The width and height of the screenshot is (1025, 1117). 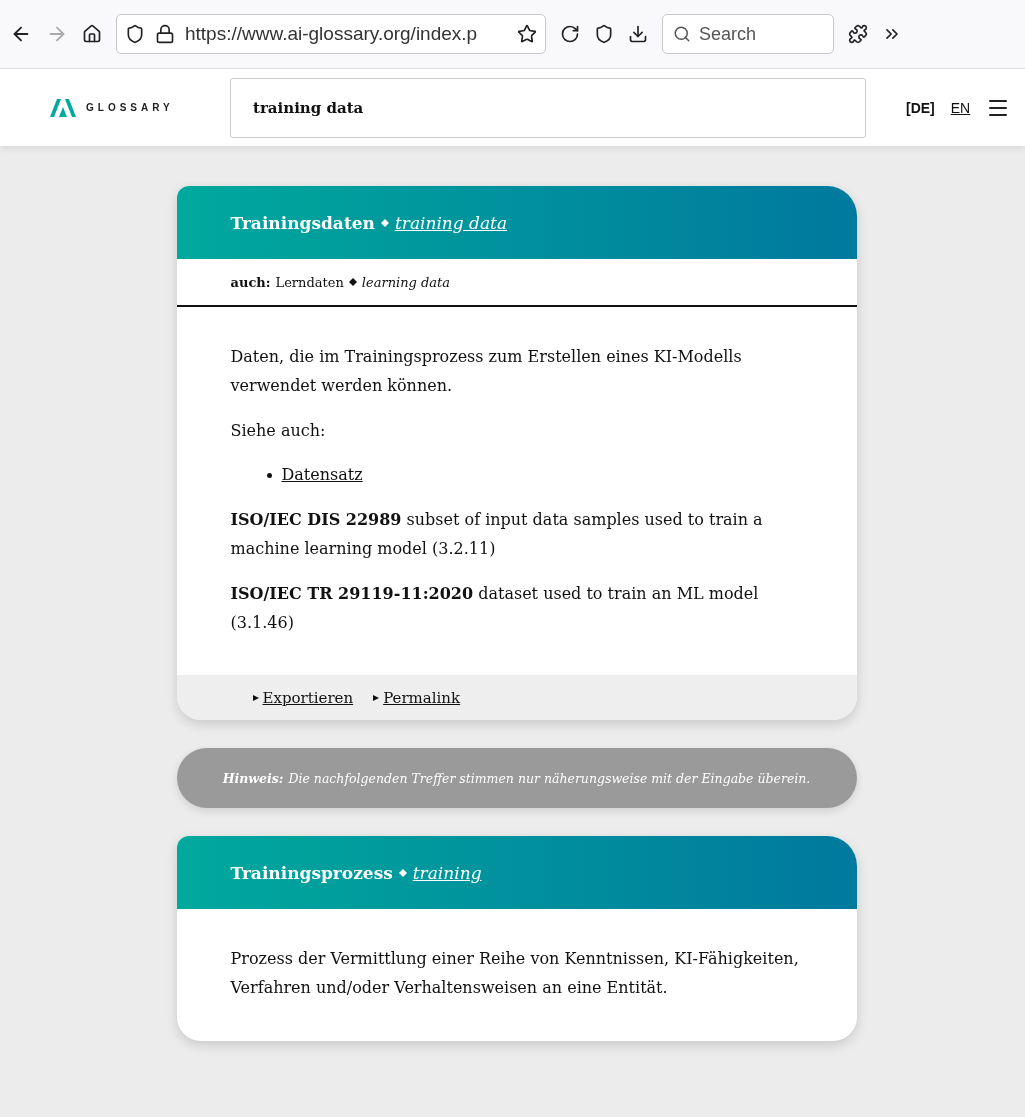 What do you see at coordinates (322, 476) in the screenshot?
I see `see-also-link: Datensatz` at bounding box center [322, 476].